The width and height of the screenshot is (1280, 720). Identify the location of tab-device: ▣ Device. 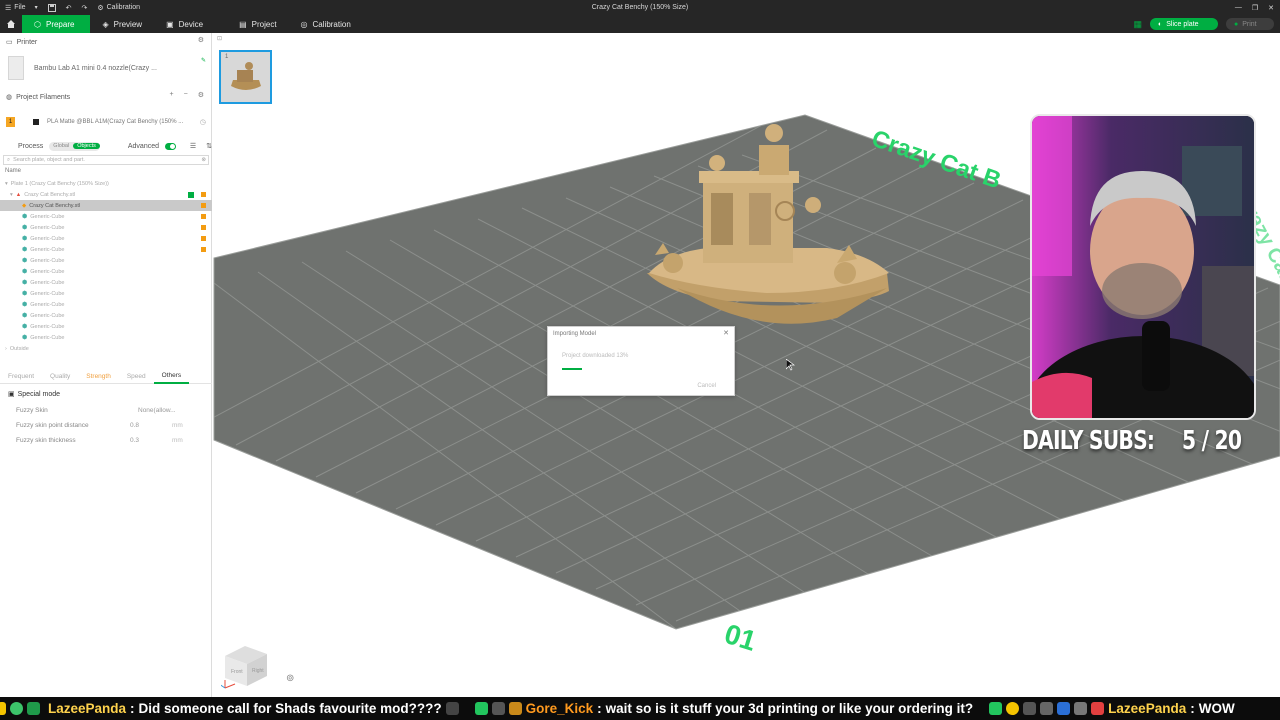
(184, 24).